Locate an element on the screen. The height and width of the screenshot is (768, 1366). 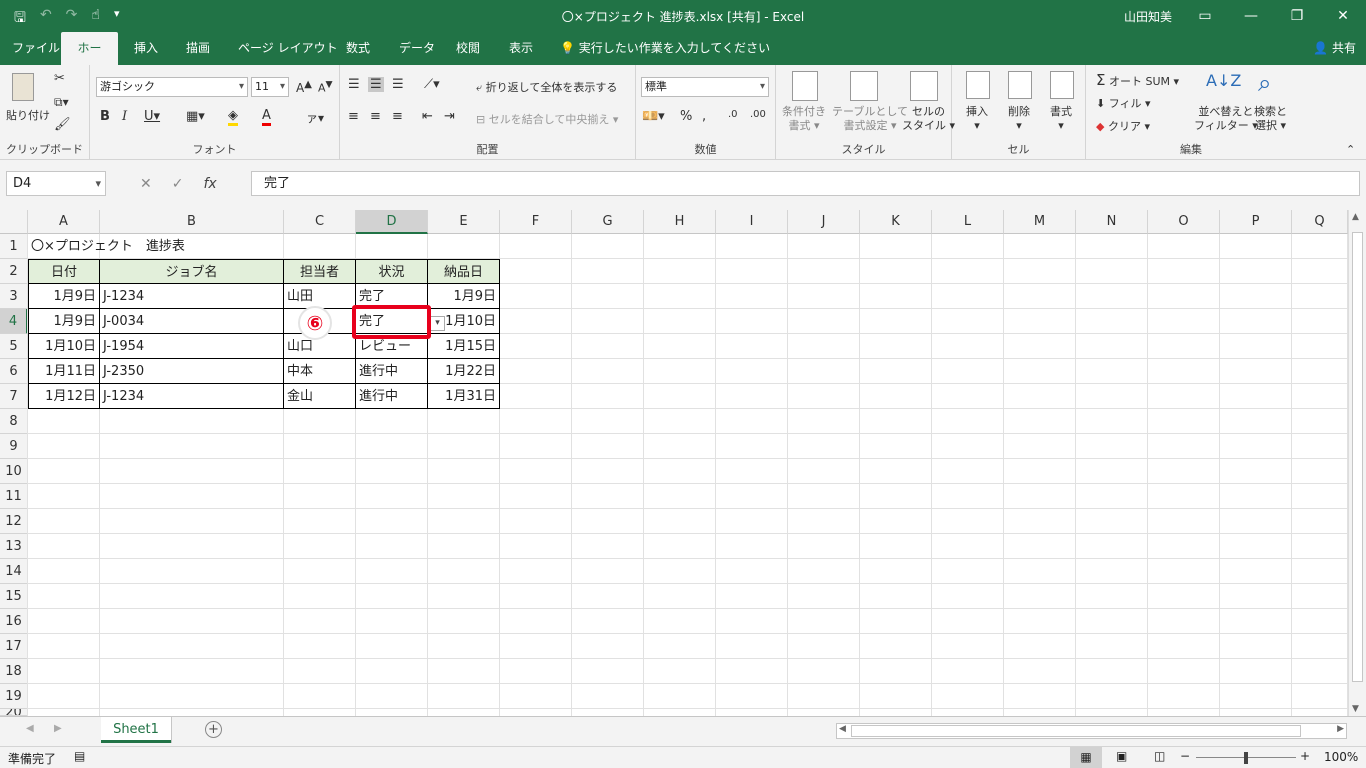
row-header: 5 is located at coordinates (14, 346).